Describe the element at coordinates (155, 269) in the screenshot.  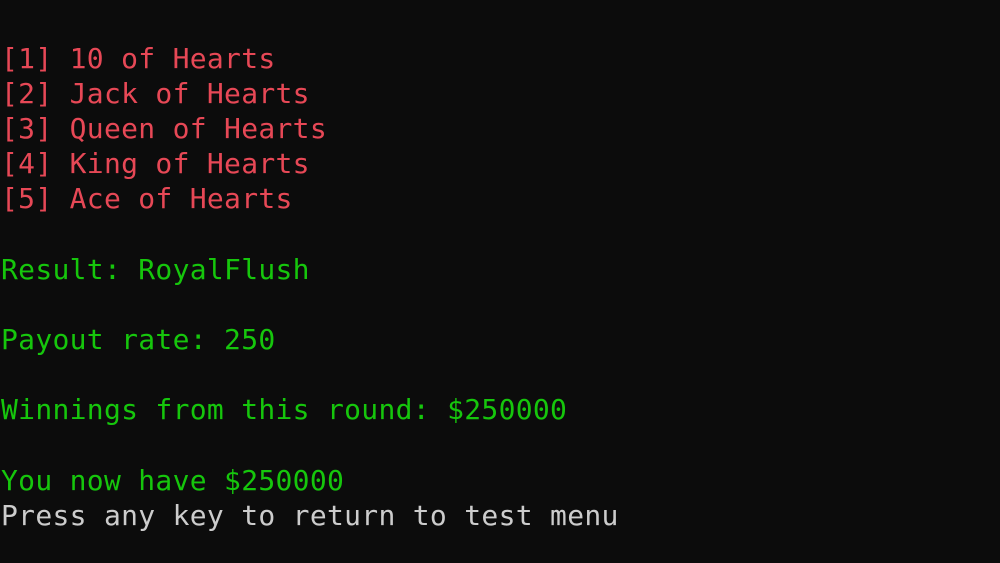
I see `result-line: Result: RoyalFlush` at that location.